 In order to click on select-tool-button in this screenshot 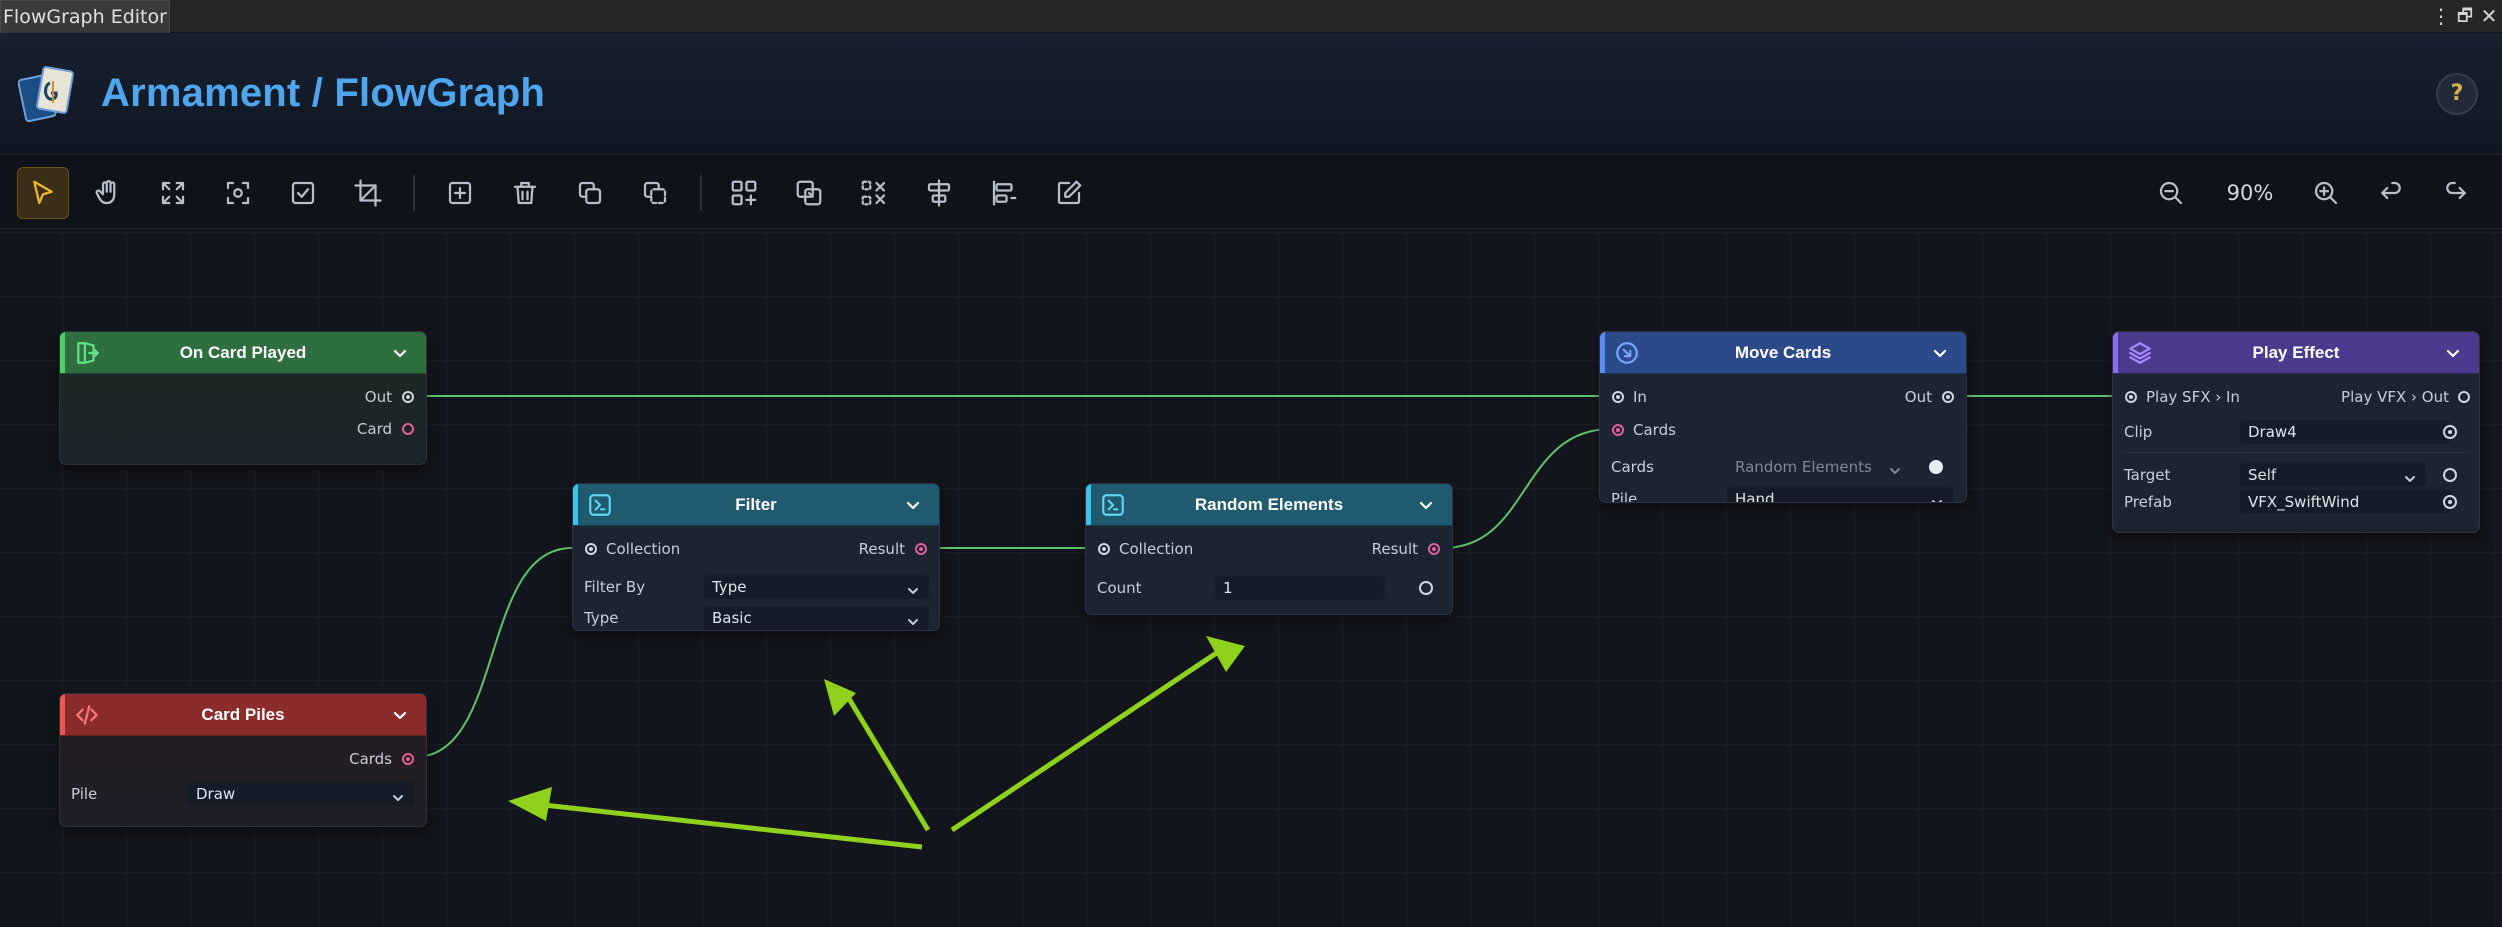, I will do `click(43, 193)`.